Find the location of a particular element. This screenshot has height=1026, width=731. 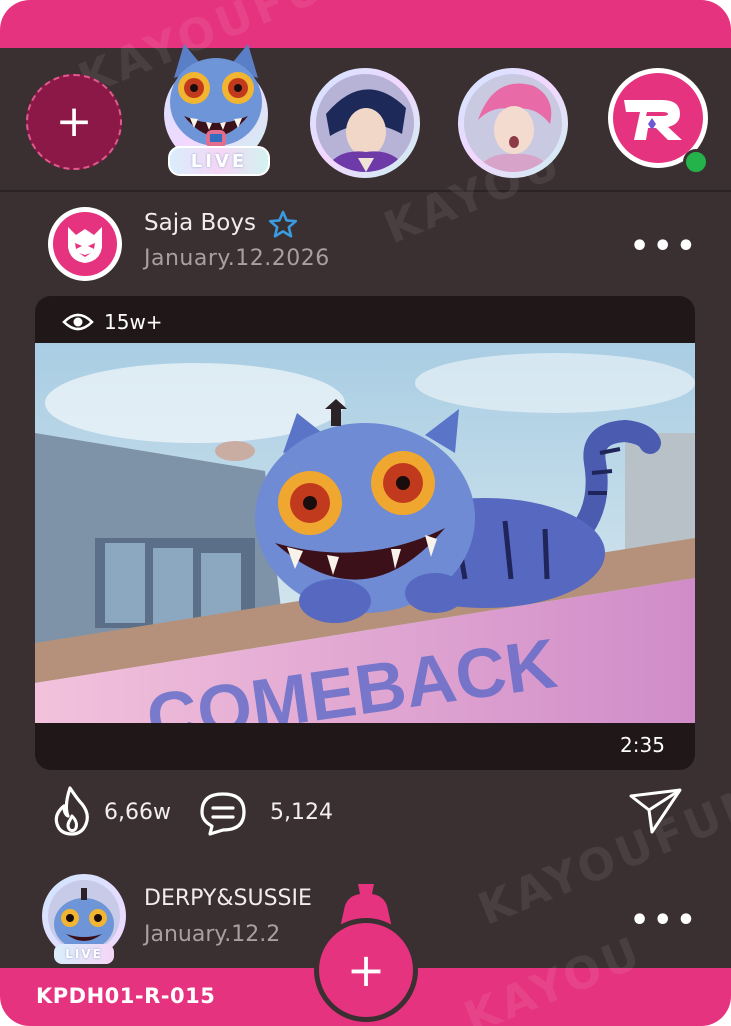

like-count: 6,66w is located at coordinates (137, 812).